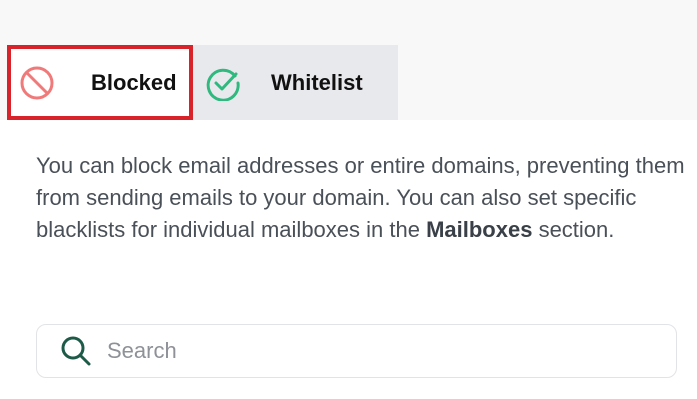 The width and height of the screenshot is (697, 399). I want to click on tab-bar: Blocked Whitelist, so click(202, 82).